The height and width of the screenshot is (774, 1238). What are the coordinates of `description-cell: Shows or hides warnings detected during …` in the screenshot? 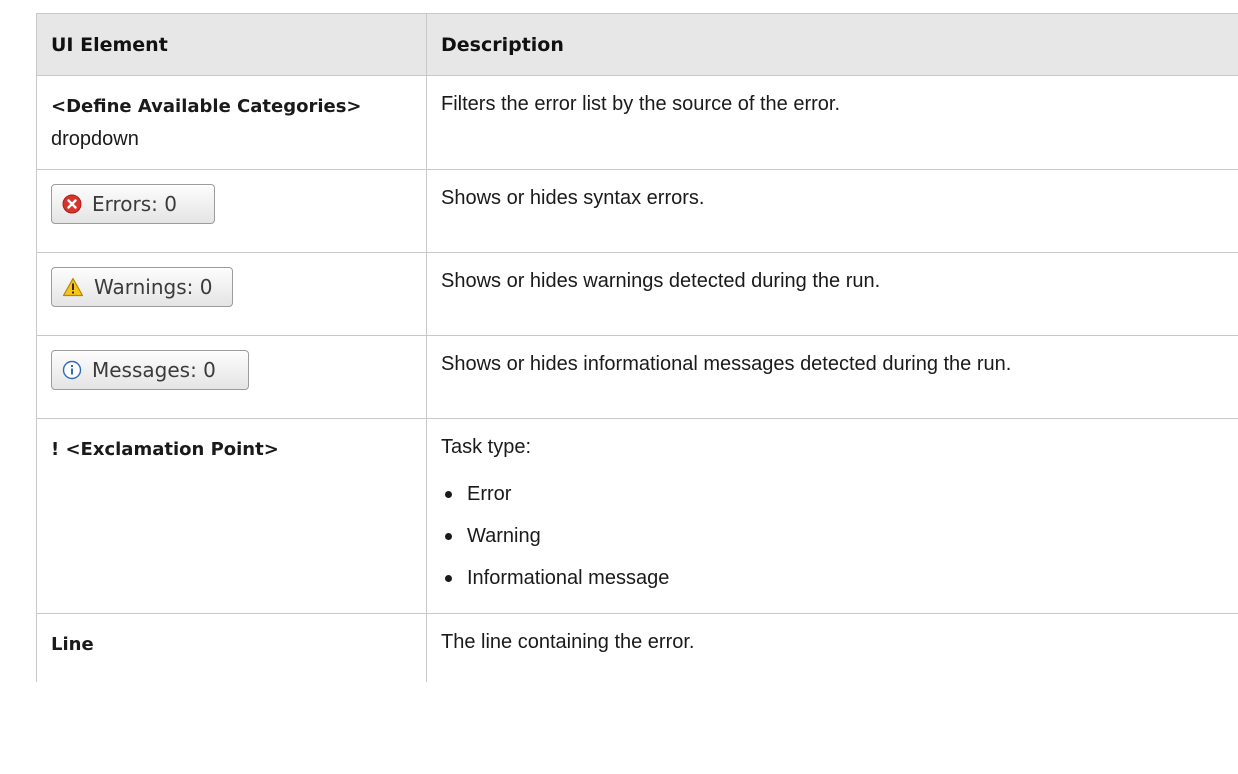 It's located at (832, 294).